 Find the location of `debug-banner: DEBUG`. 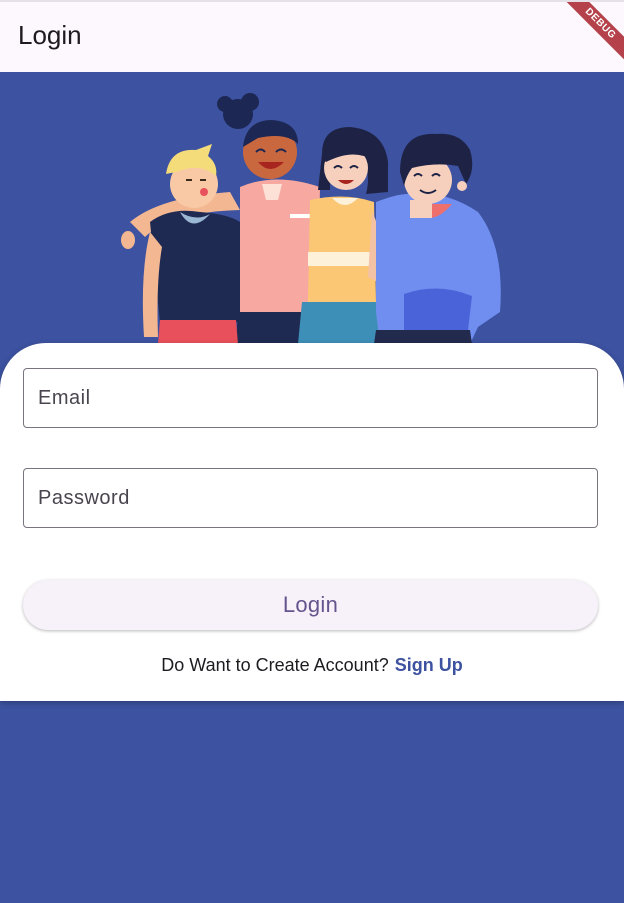

debug-banner: DEBUG is located at coordinates (588, 38).